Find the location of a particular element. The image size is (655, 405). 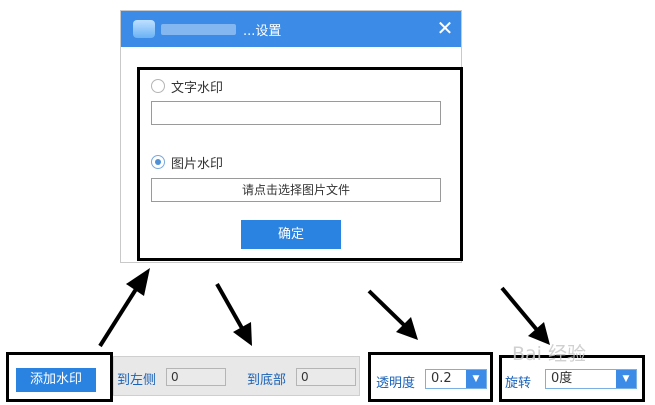

opacity-label: 透明度 is located at coordinates (396, 383).